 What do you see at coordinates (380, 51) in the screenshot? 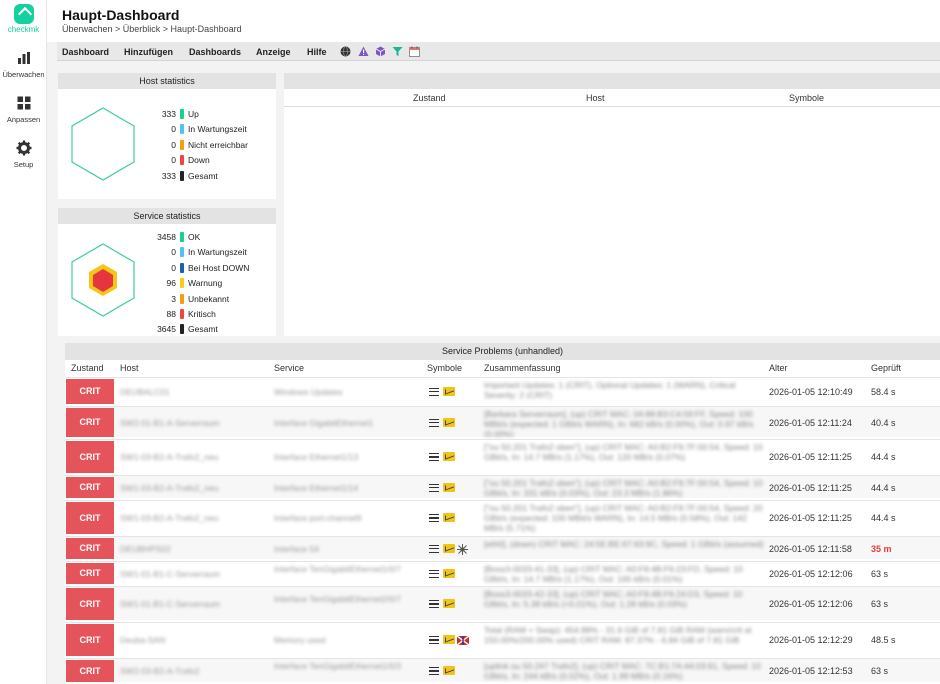
I see `cube-icon` at bounding box center [380, 51].